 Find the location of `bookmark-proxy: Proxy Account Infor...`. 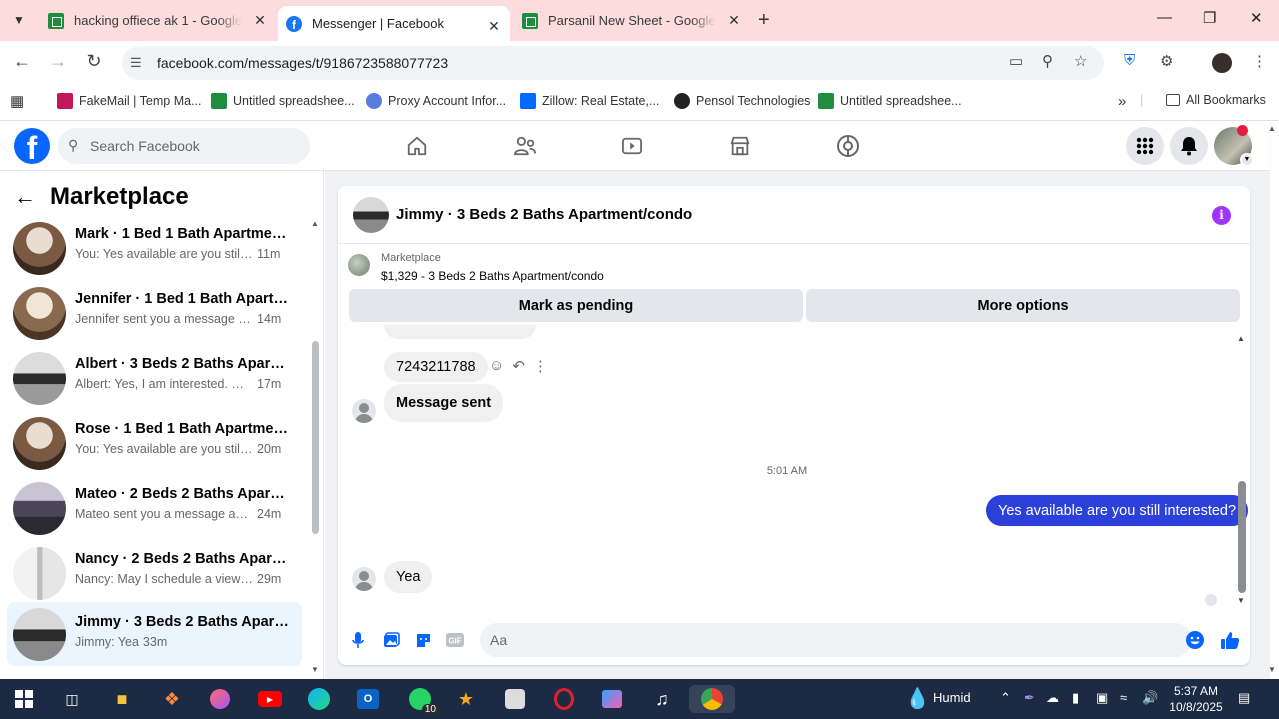

bookmark-proxy: Proxy Account Infor... is located at coordinates (436, 101).